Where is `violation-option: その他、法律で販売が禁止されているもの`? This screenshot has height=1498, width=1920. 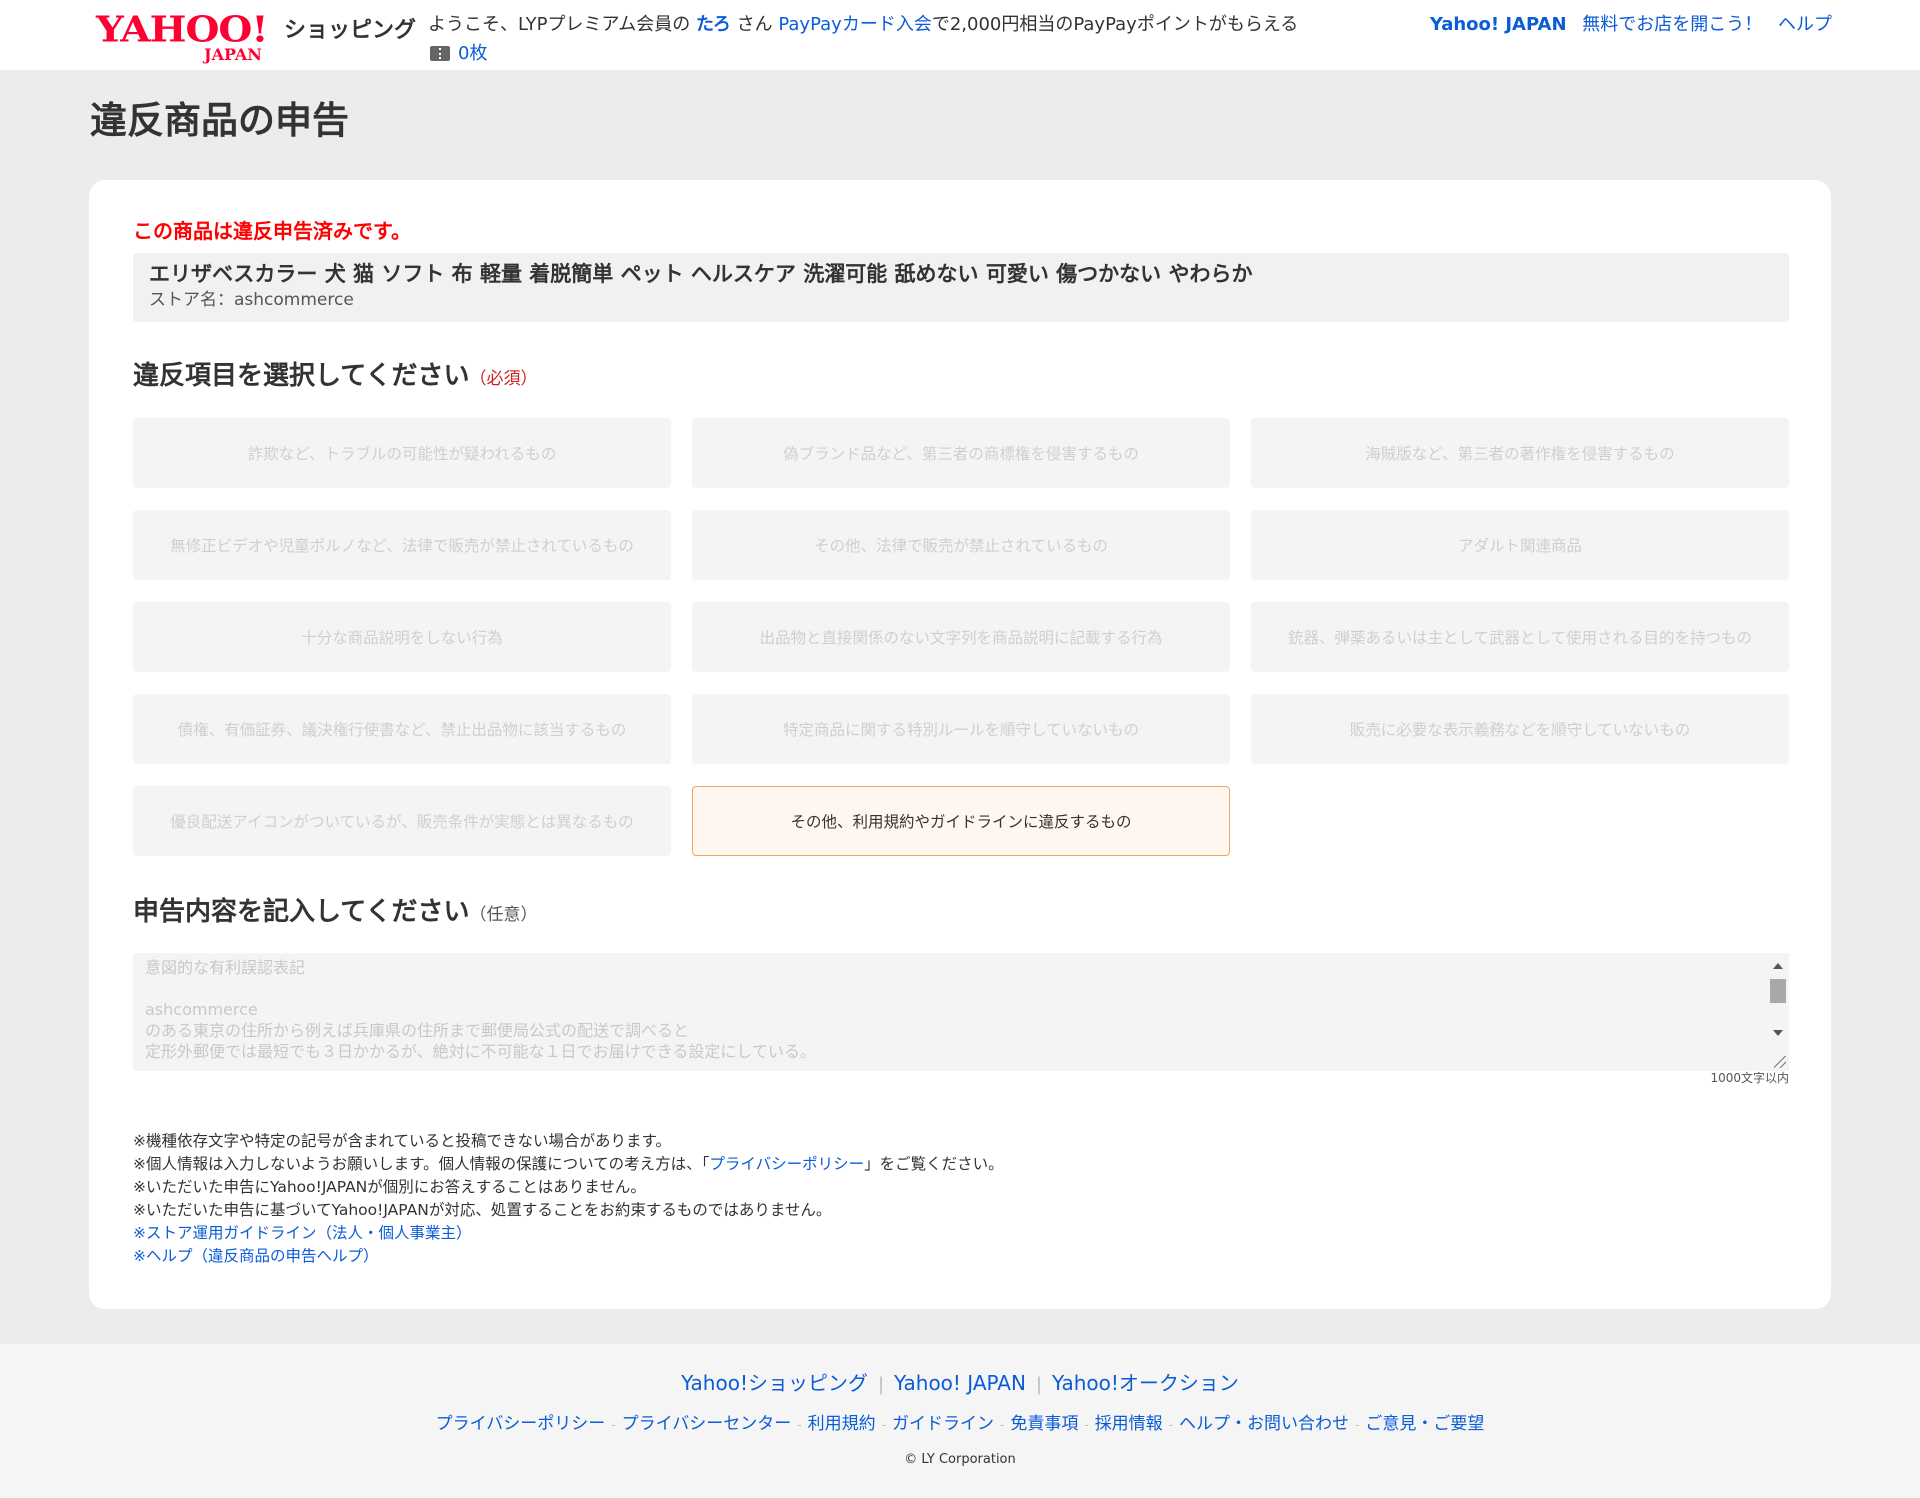
violation-option: その他、法律で販売が禁止されているもの is located at coordinates (961, 545).